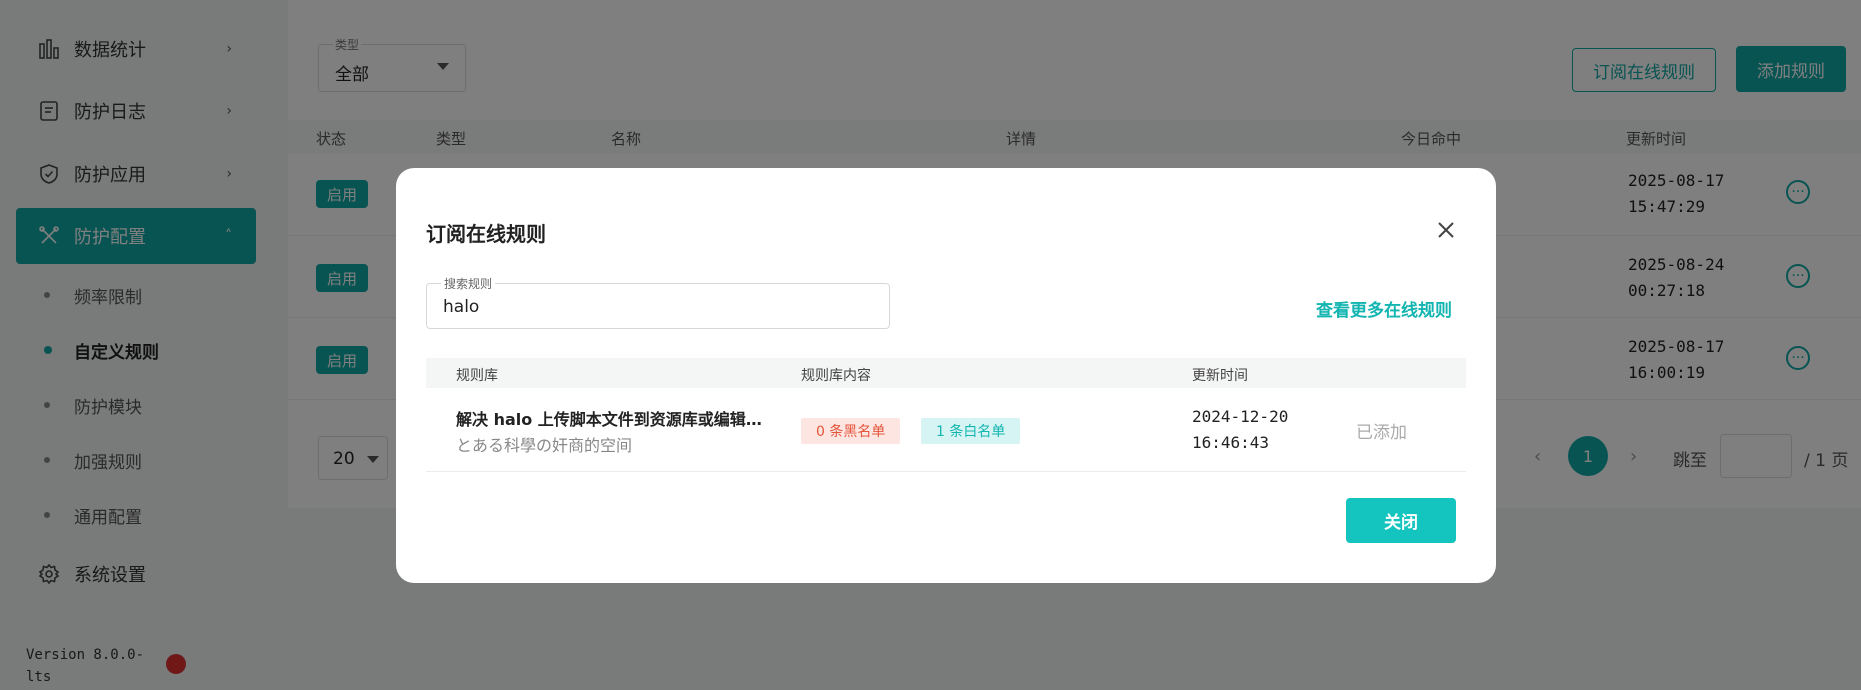  What do you see at coordinates (616, 419) in the screenshot?
I see `rule-lib-name: 解决 halo 上传脚本文件到资源库或编辑文章时误拦截的问题` at bounding box center [616, 419].